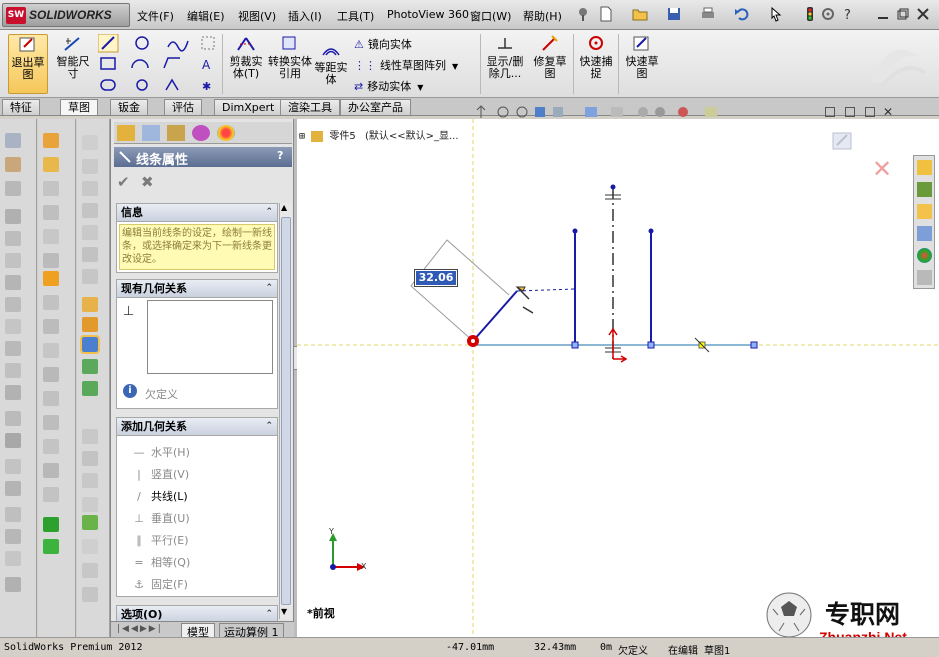 Image resolution: width=939 pixels, height=657 pixels. Describe the element at coordinates (13, 216) in the screenshot. I see `loft-icon` at that location.